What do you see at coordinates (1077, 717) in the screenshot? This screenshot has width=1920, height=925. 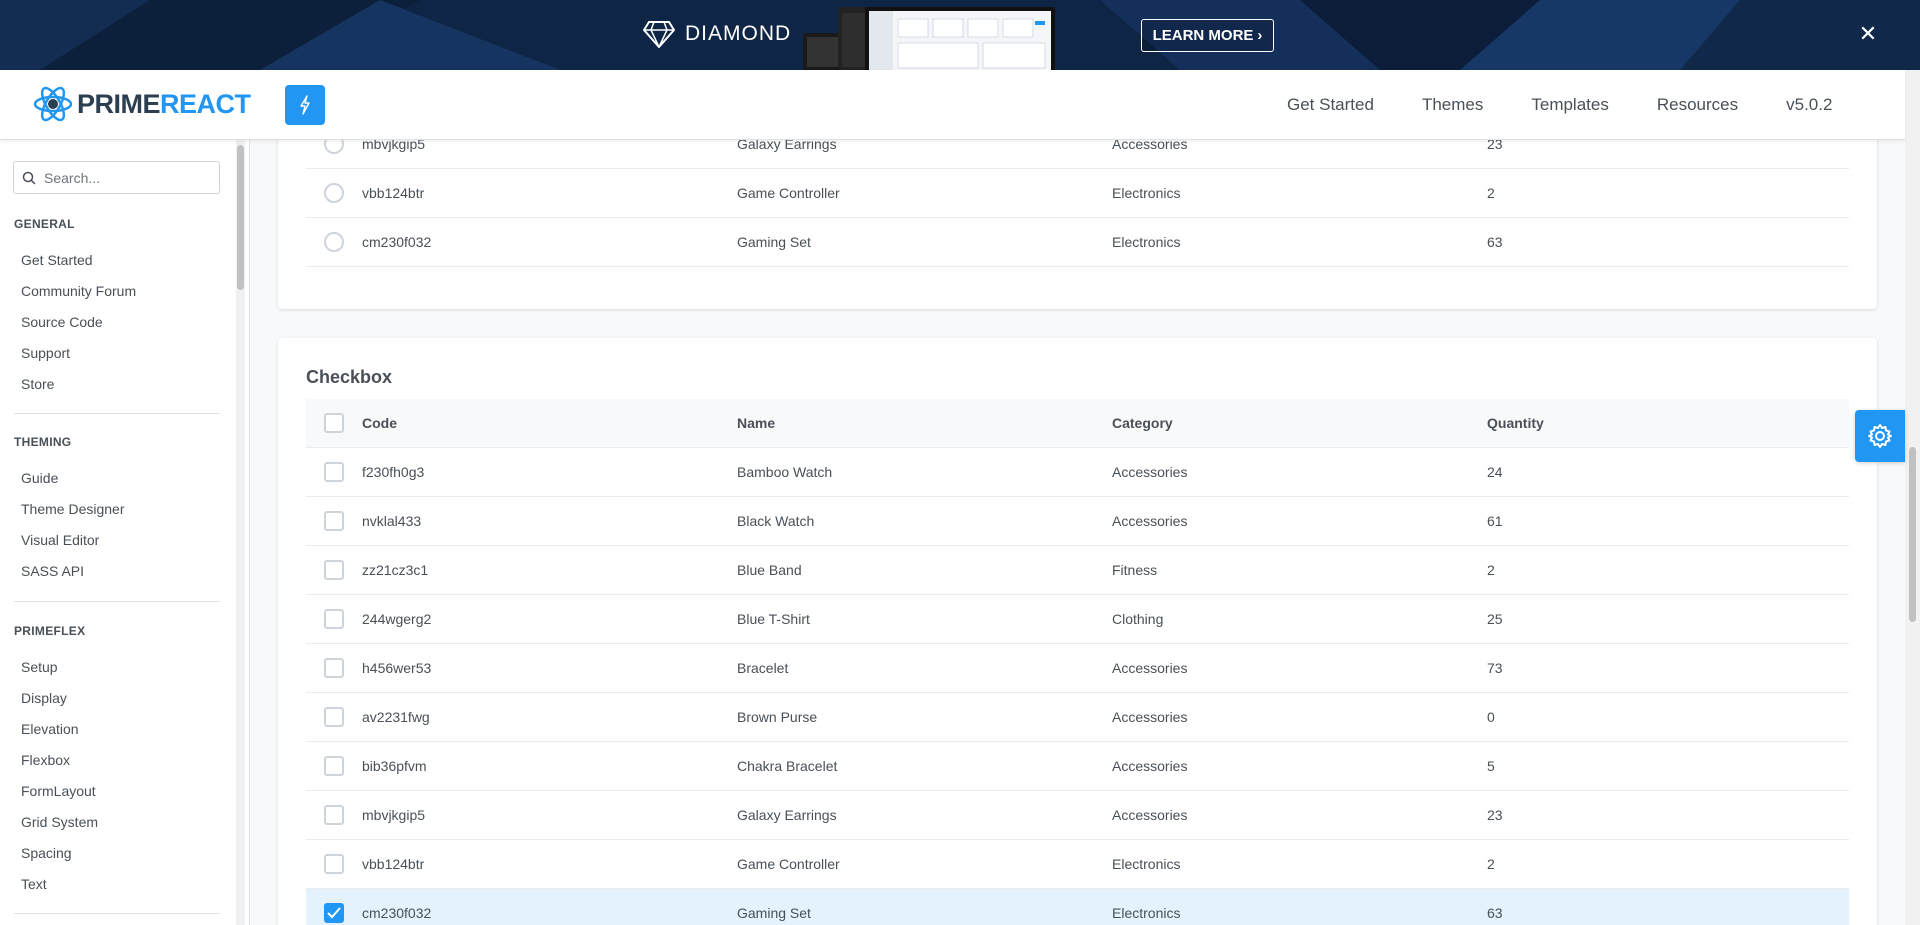 I see `table-row: av2231fwg Brown Purse Accessories 0` at bounding box center [1077, 717].